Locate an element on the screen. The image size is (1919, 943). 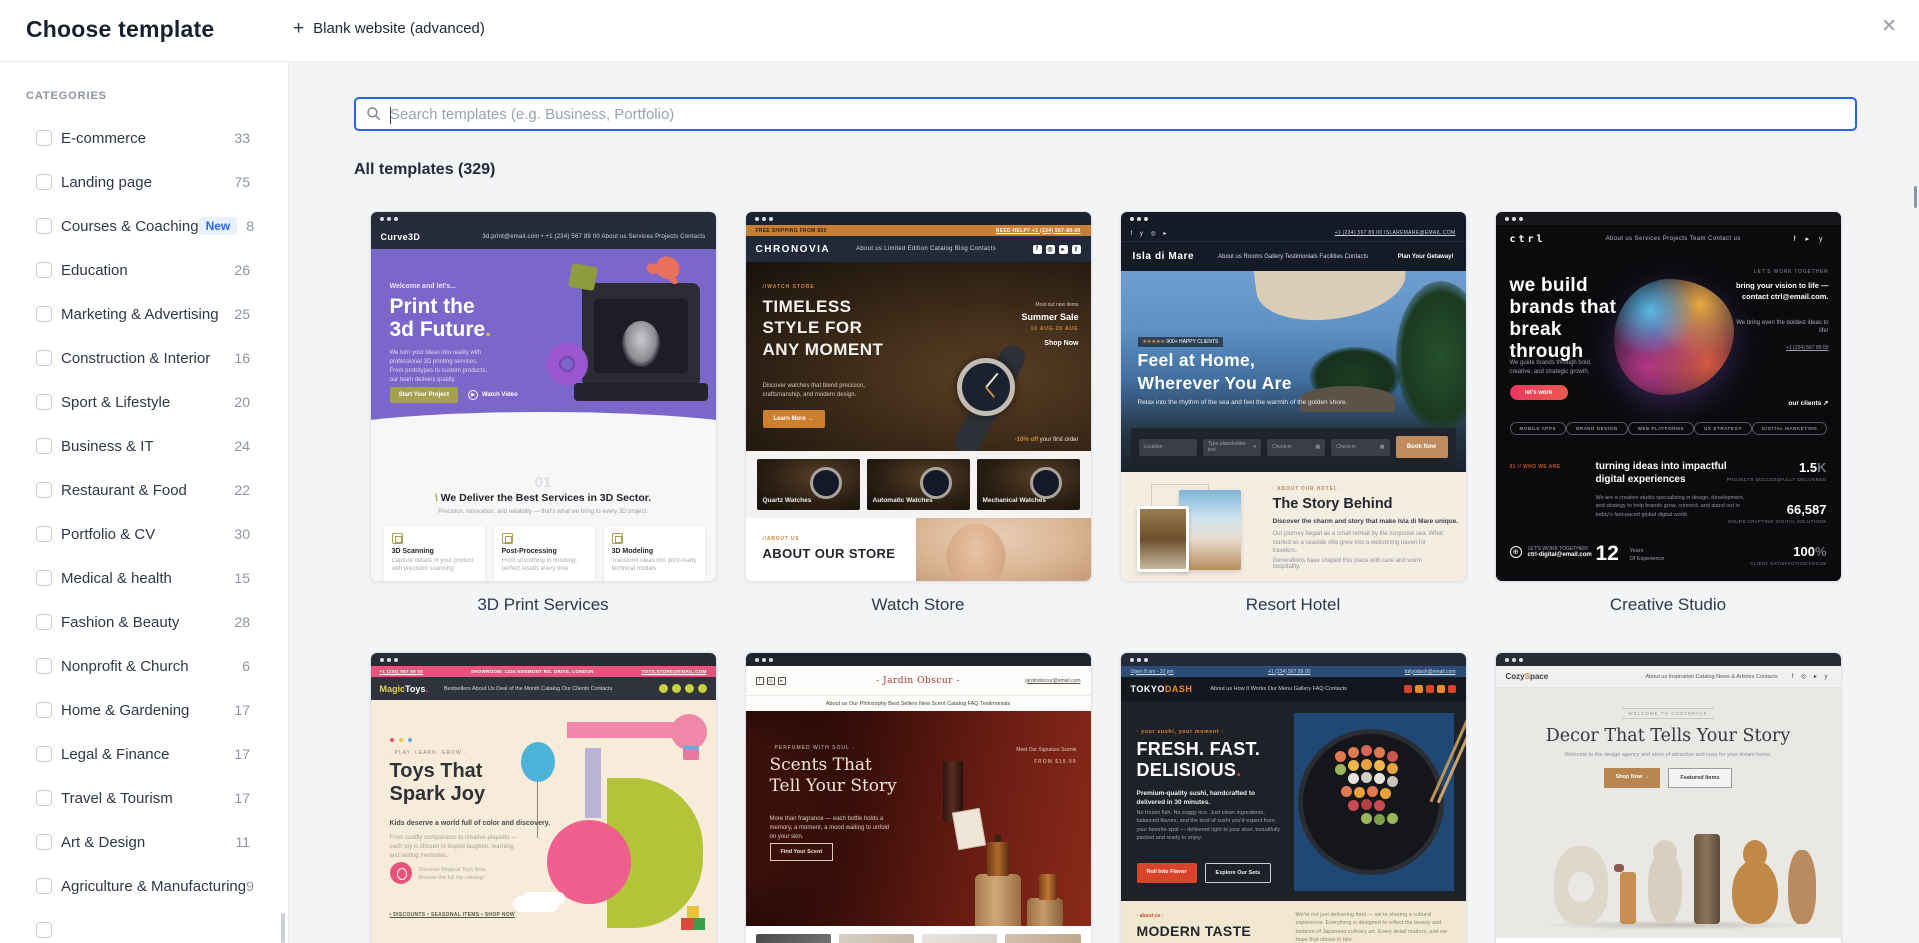
search-input is located at coordinates (1117, 114).